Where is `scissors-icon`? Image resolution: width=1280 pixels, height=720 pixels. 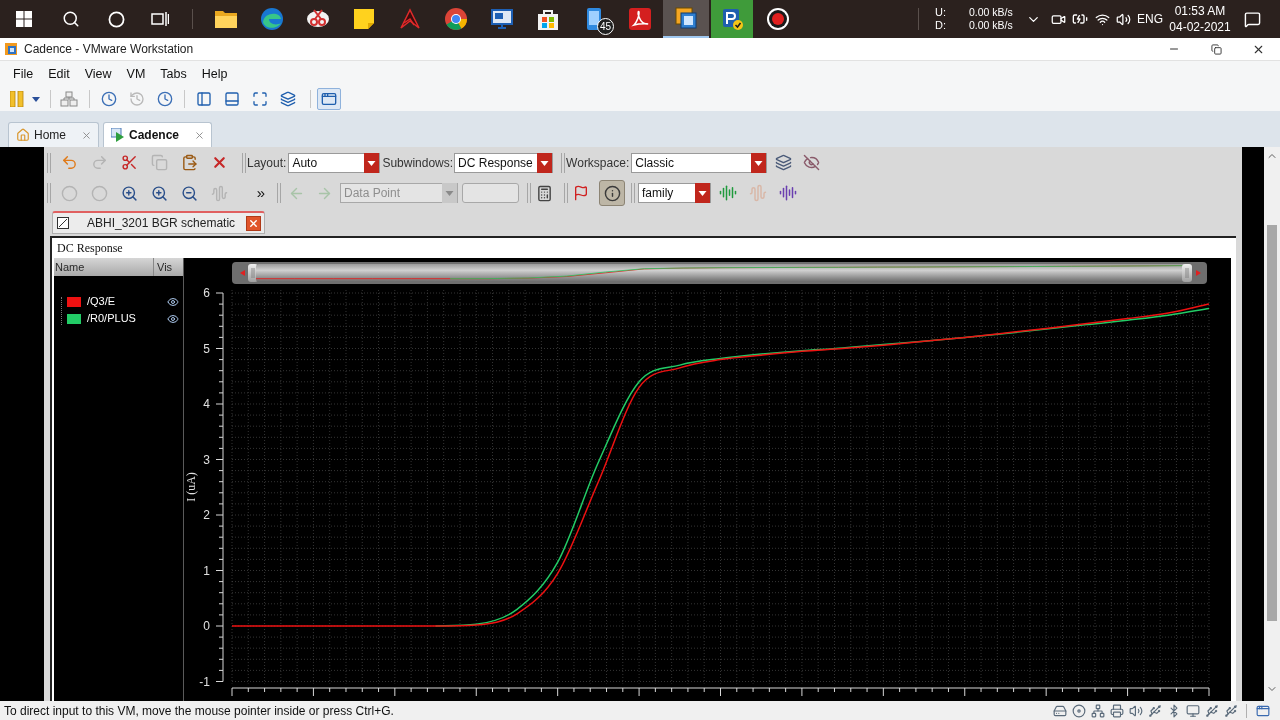 scissors-icon is located at coordinates (129, 162).